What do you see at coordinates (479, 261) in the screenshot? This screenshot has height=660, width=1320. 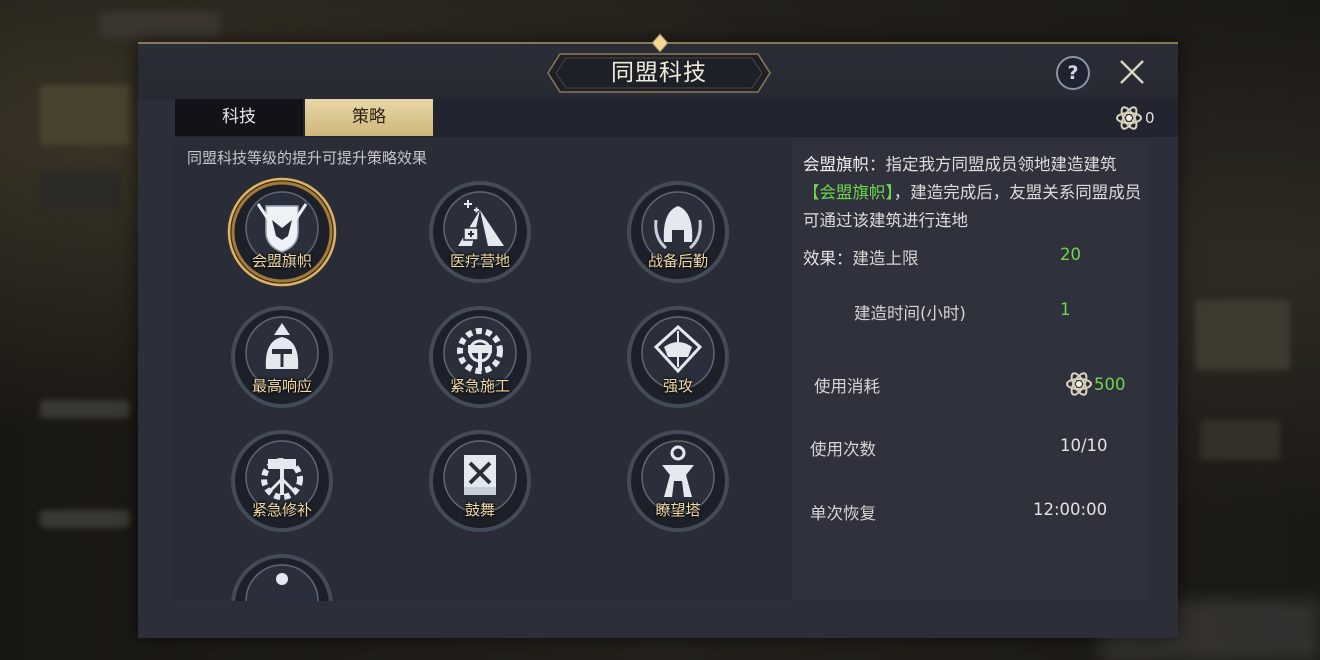 I see `strategy-label: 医疗营地` at bounding box center [479, 261].